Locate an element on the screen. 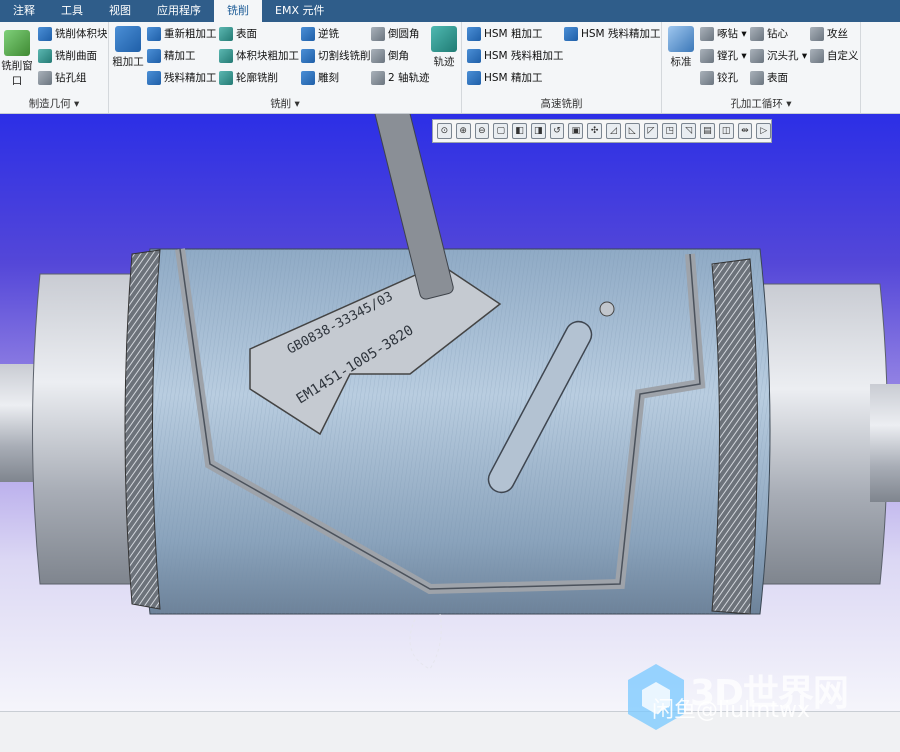  peck-drill-button: 啄钻 ▾ is located at coordinates (723, 34).